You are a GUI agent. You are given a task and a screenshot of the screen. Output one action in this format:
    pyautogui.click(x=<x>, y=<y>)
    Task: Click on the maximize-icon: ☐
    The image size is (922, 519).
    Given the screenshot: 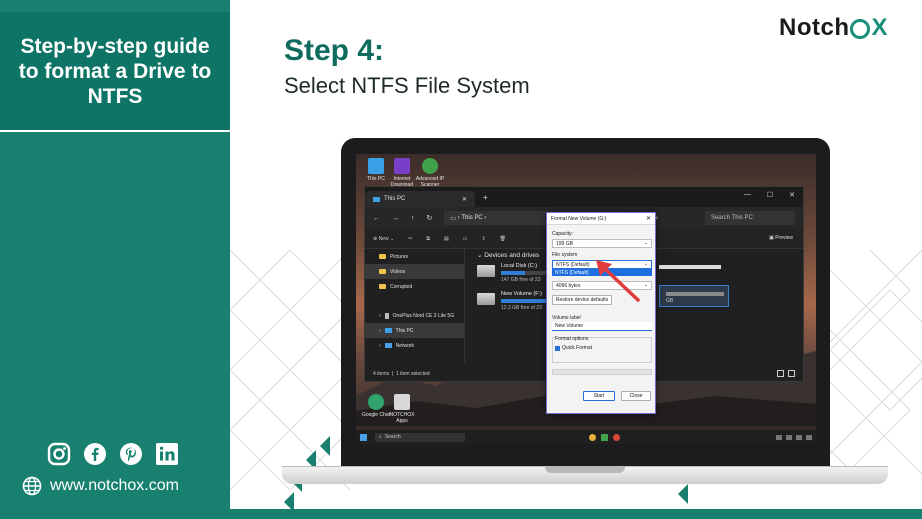 What is the action you would take?
    pyautogui.click(x=770, y=195)
    